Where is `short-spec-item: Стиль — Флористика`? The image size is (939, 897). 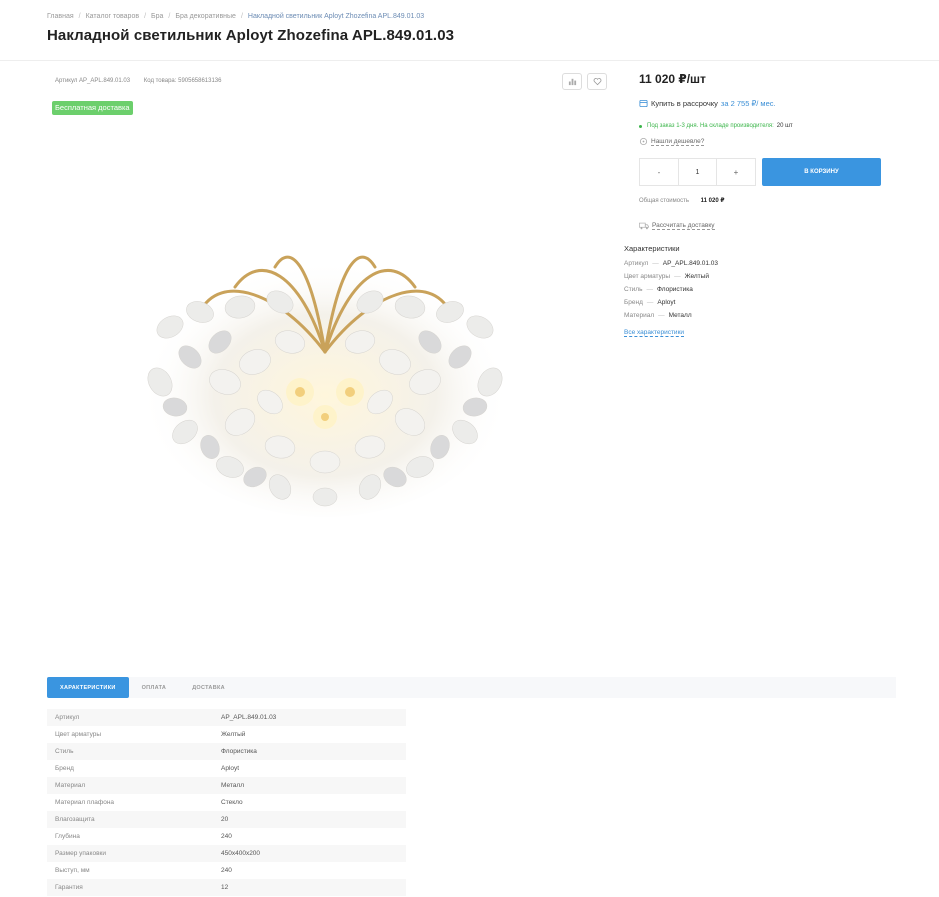 short-spec-item: Стиль — Флористика is located at coordinates (658, 289).